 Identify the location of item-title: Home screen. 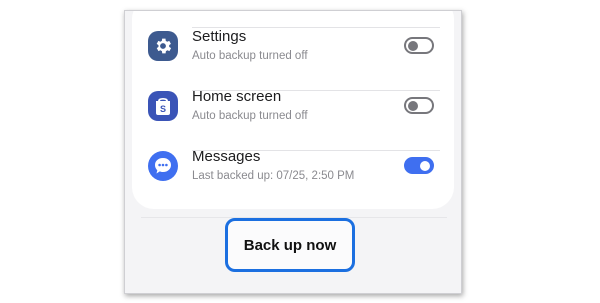
(237, 96).